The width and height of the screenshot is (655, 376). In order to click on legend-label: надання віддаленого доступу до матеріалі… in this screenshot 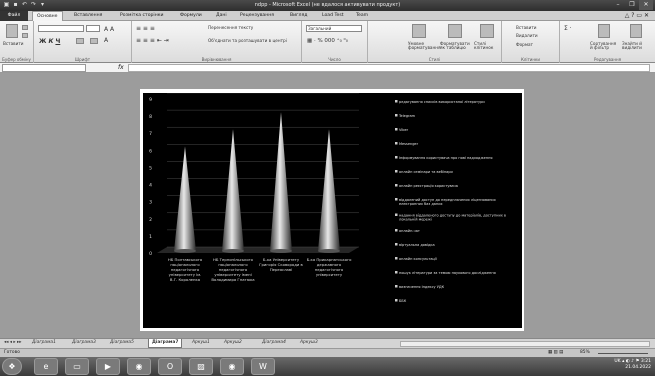, I will do `click(452, 218)`.